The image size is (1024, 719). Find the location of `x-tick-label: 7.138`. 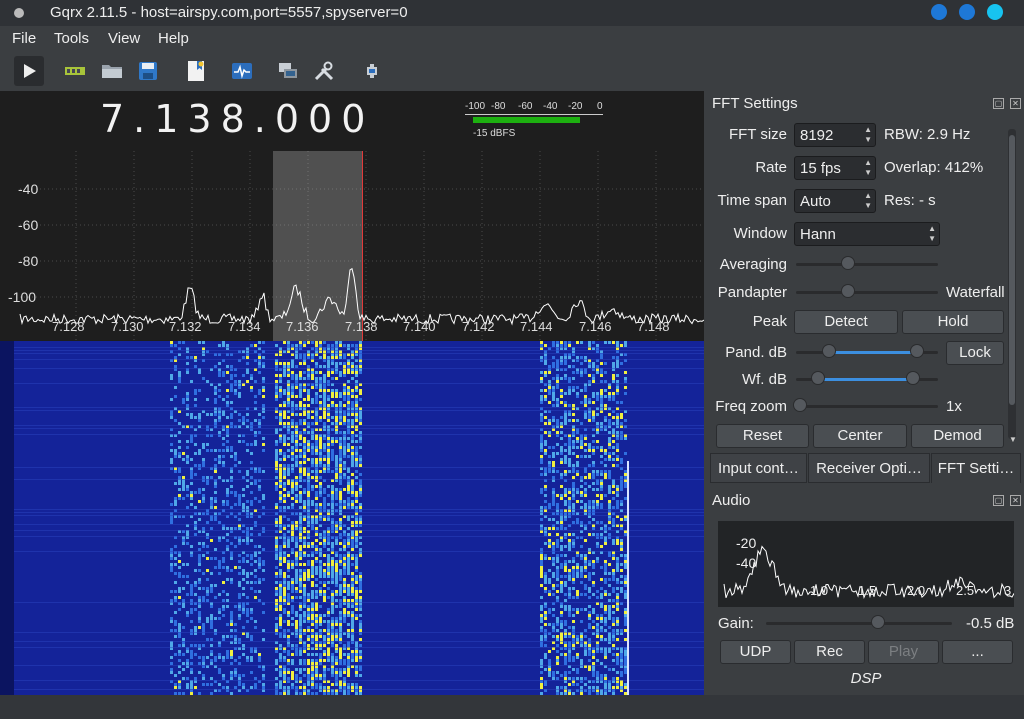

x-tick-label: 7.138 is located at coordinates (361, 326).